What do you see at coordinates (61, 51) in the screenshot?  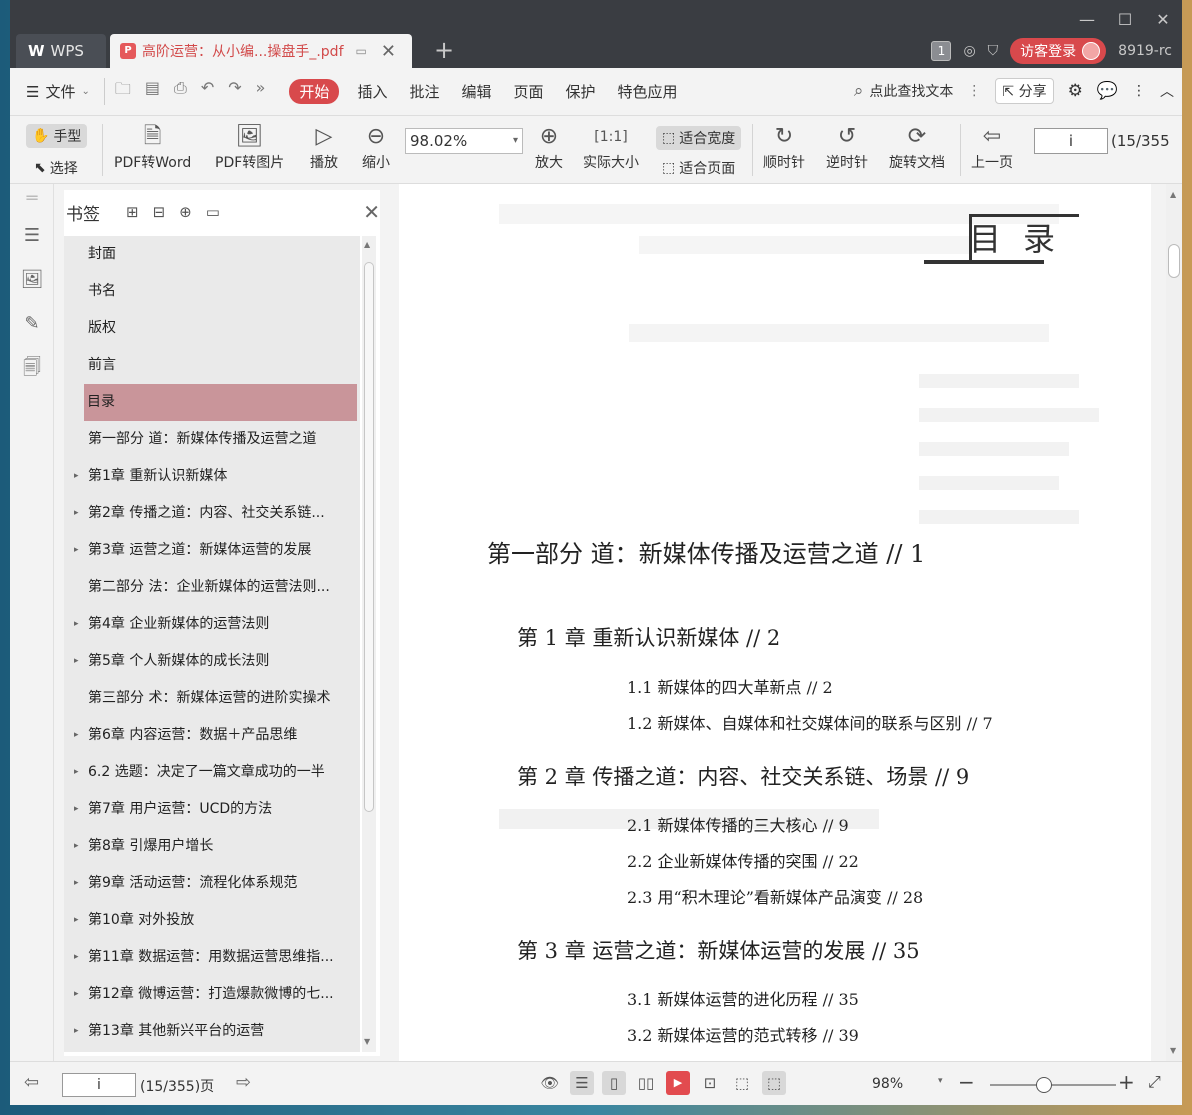 I see `tab-wps: W WPS` at bounding box center [61, 51].